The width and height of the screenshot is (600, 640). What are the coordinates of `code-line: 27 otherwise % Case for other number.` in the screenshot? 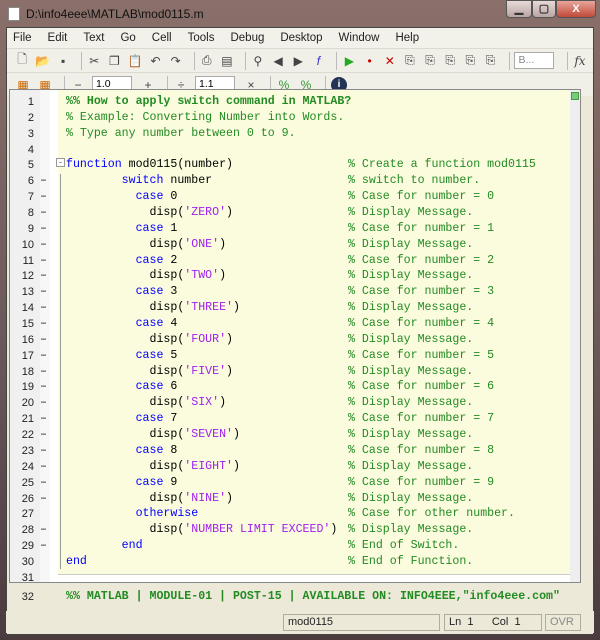 It's located at (290, 514).